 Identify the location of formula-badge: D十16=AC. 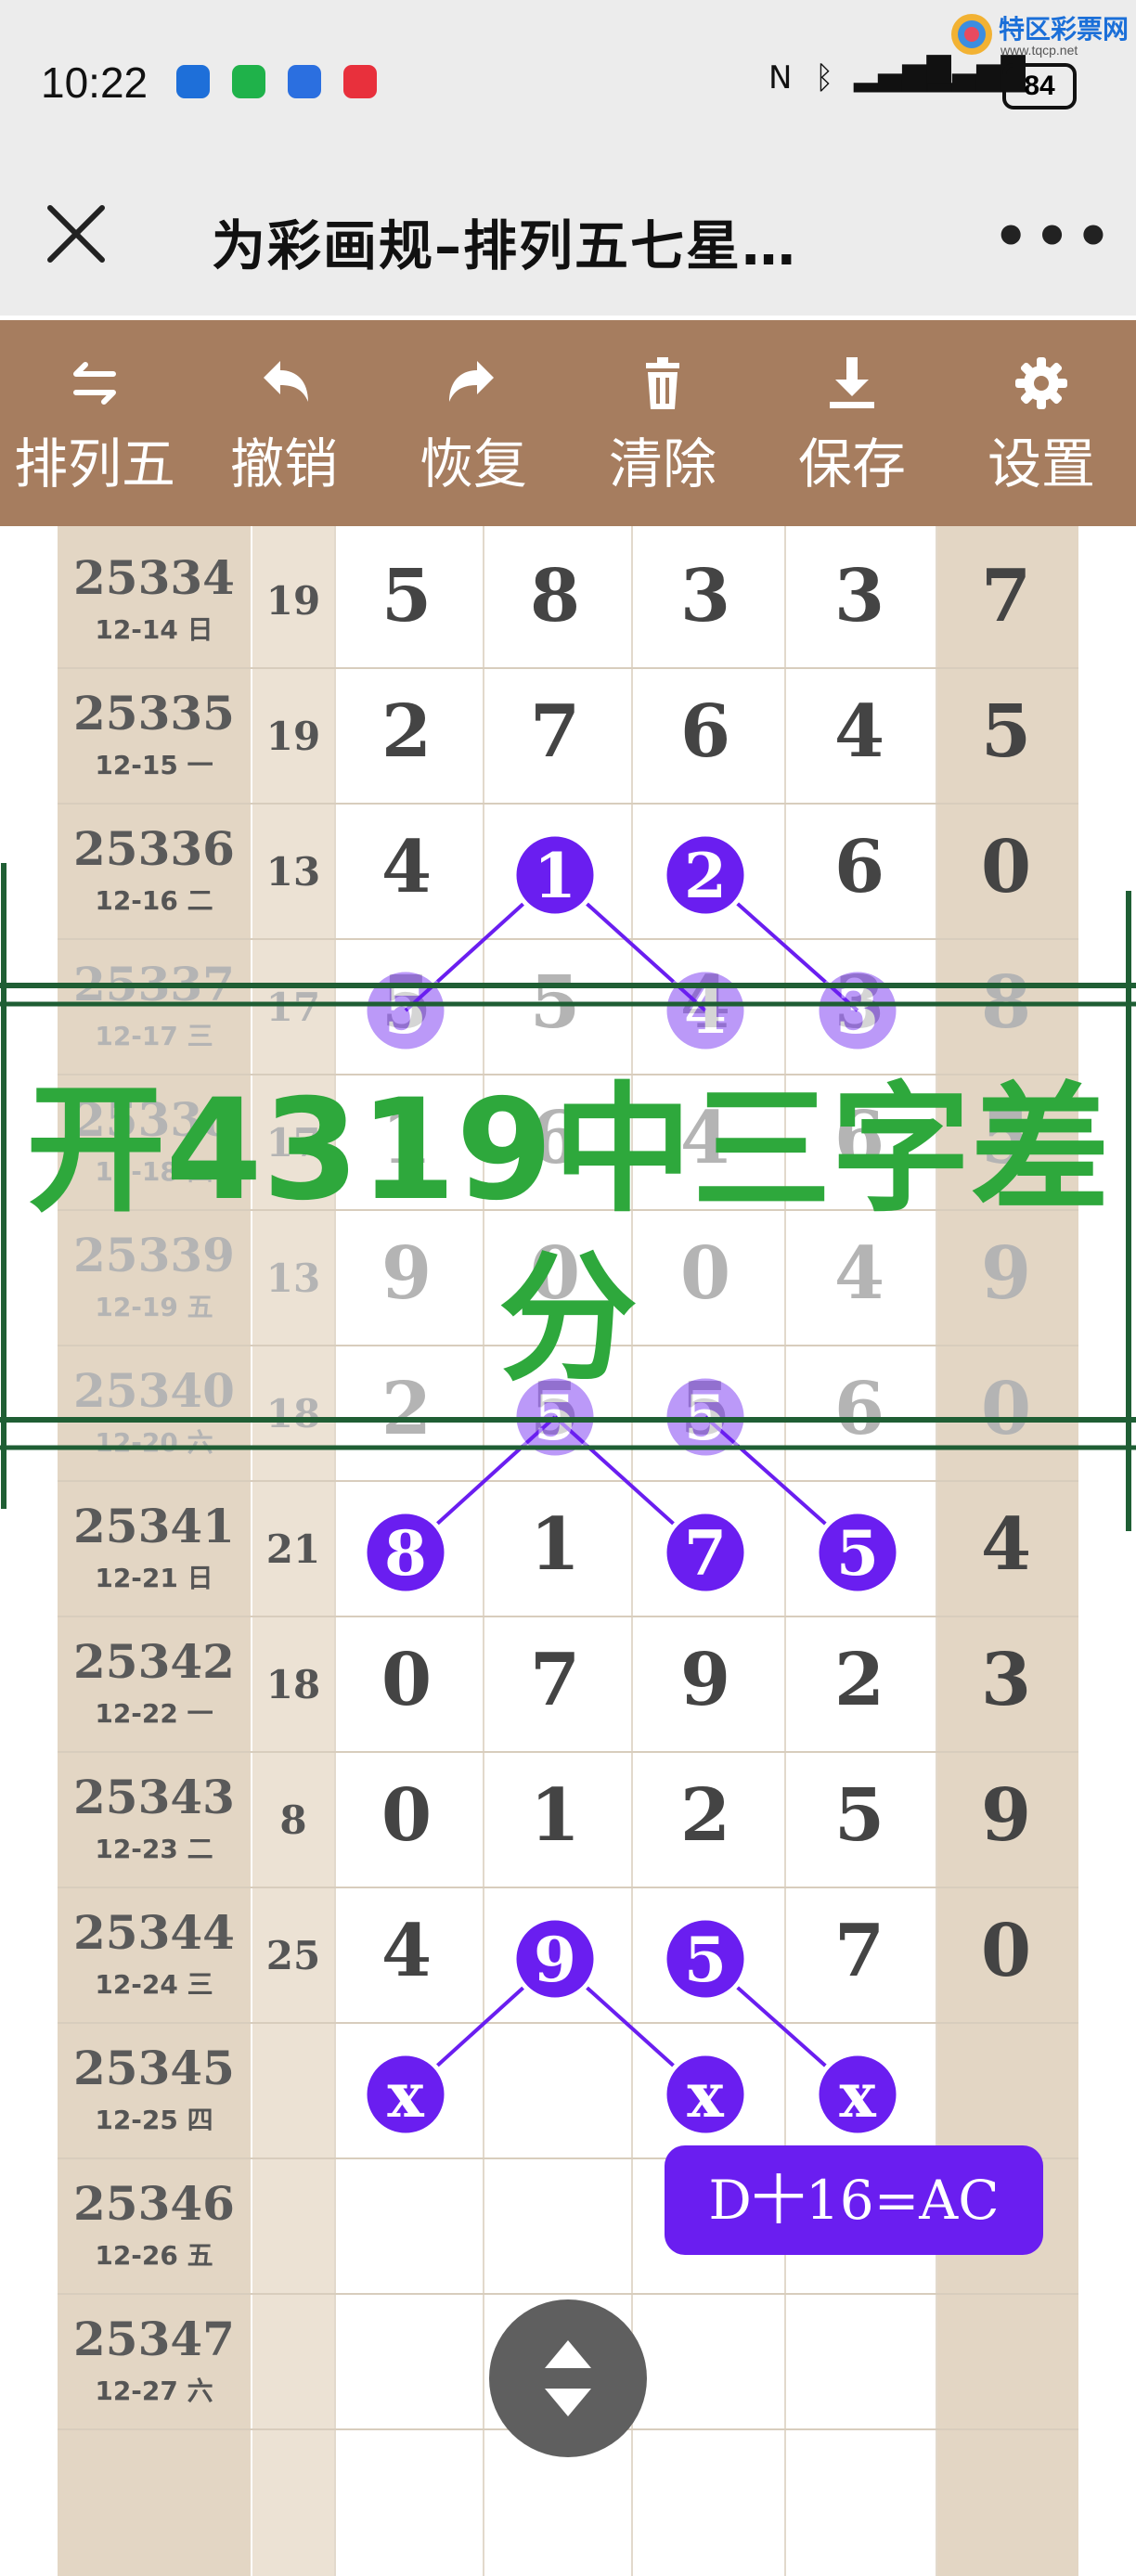
(854, 2200).